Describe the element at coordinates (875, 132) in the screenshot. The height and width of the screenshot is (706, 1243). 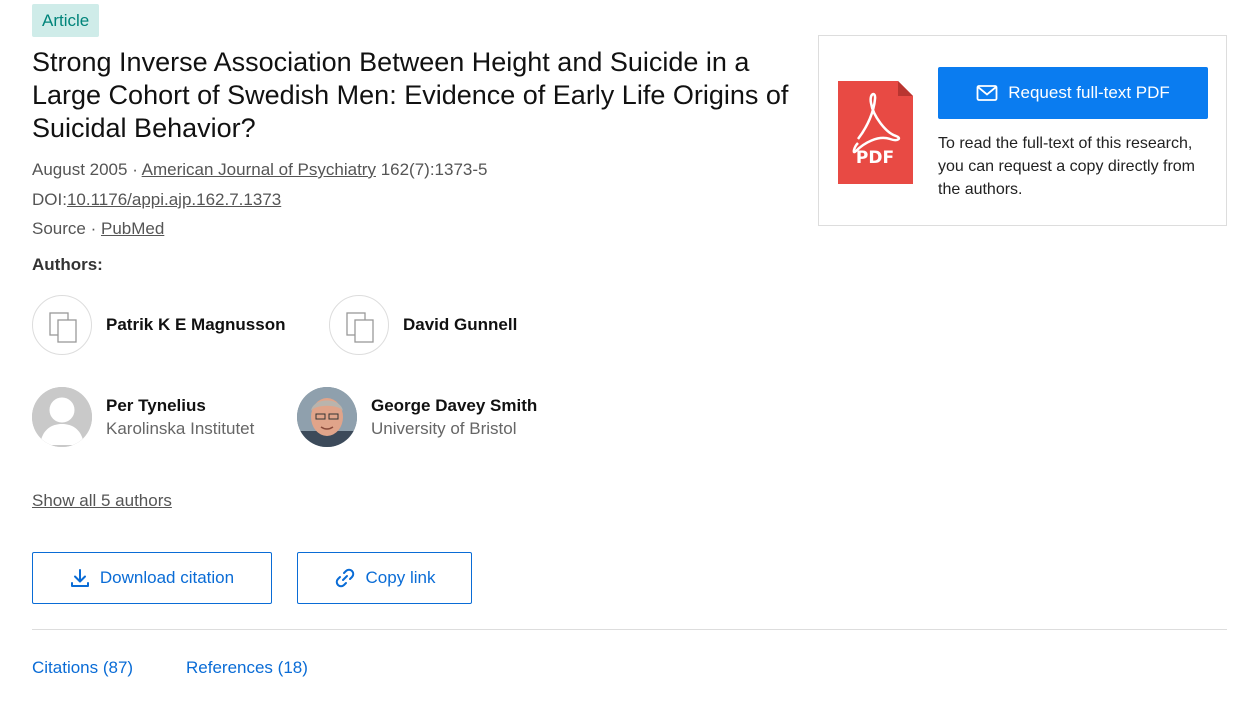
I see `pdf-file-icon: PDF` at that location.